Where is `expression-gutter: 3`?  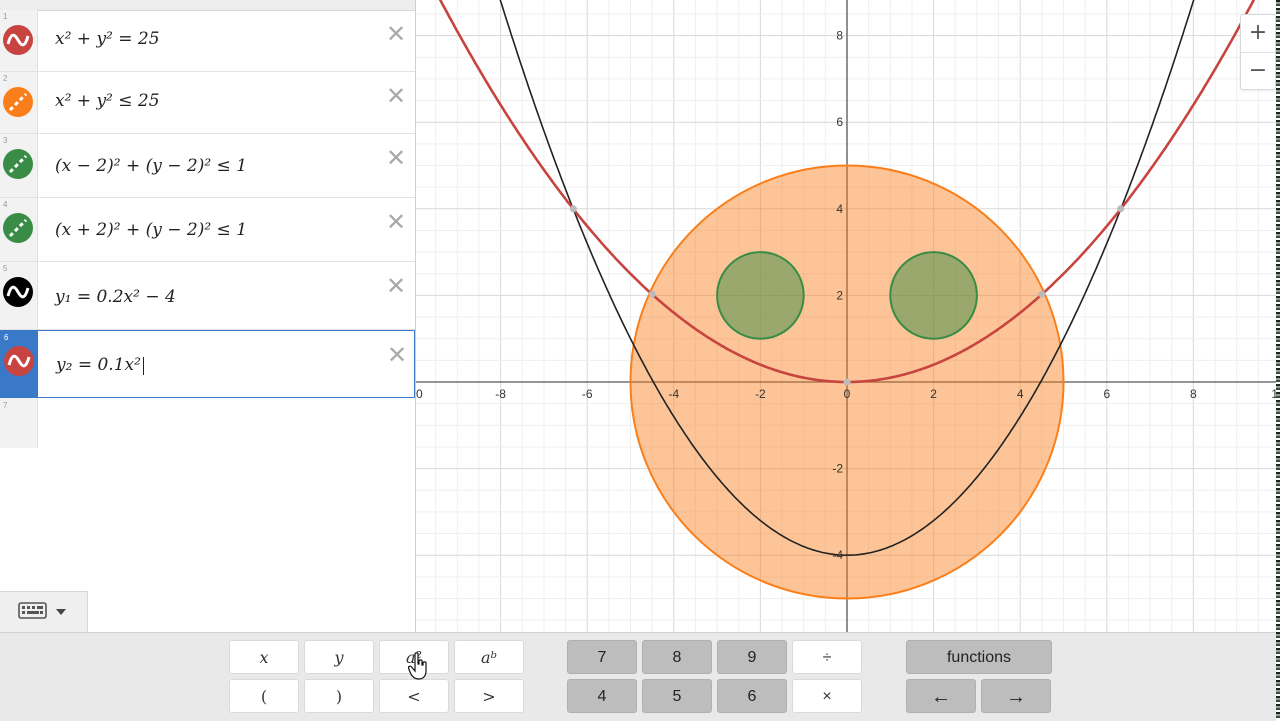 expression-gutter: 3 is located at coordinates (19, 165).